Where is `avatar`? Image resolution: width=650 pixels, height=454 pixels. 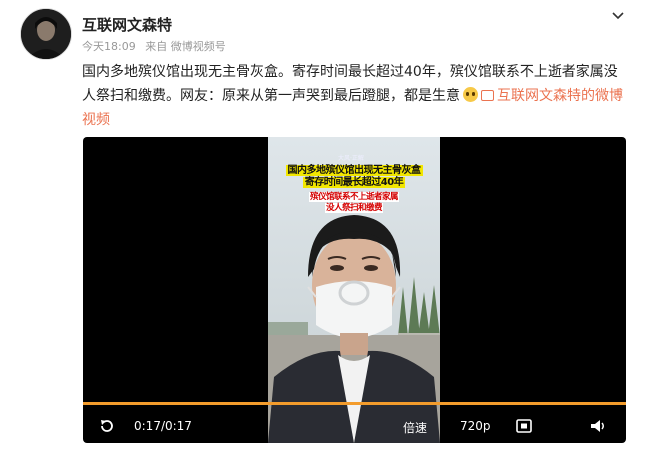
avatar is located at coordinates (46, 34).